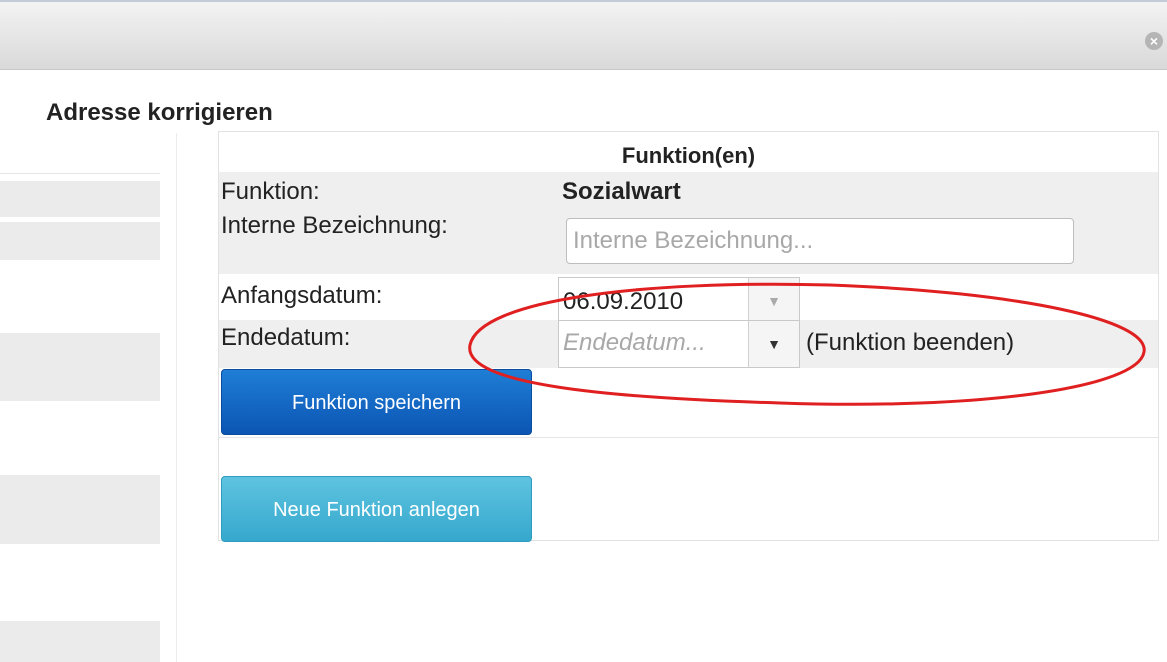 The height and width of the screenshot is (662, 1167). What do you see at coordinates (334, 225) in the screenshot?
I see `interne-bezeichnung-label: Interne Bezeichnung:` at bounding box center [334, 225].